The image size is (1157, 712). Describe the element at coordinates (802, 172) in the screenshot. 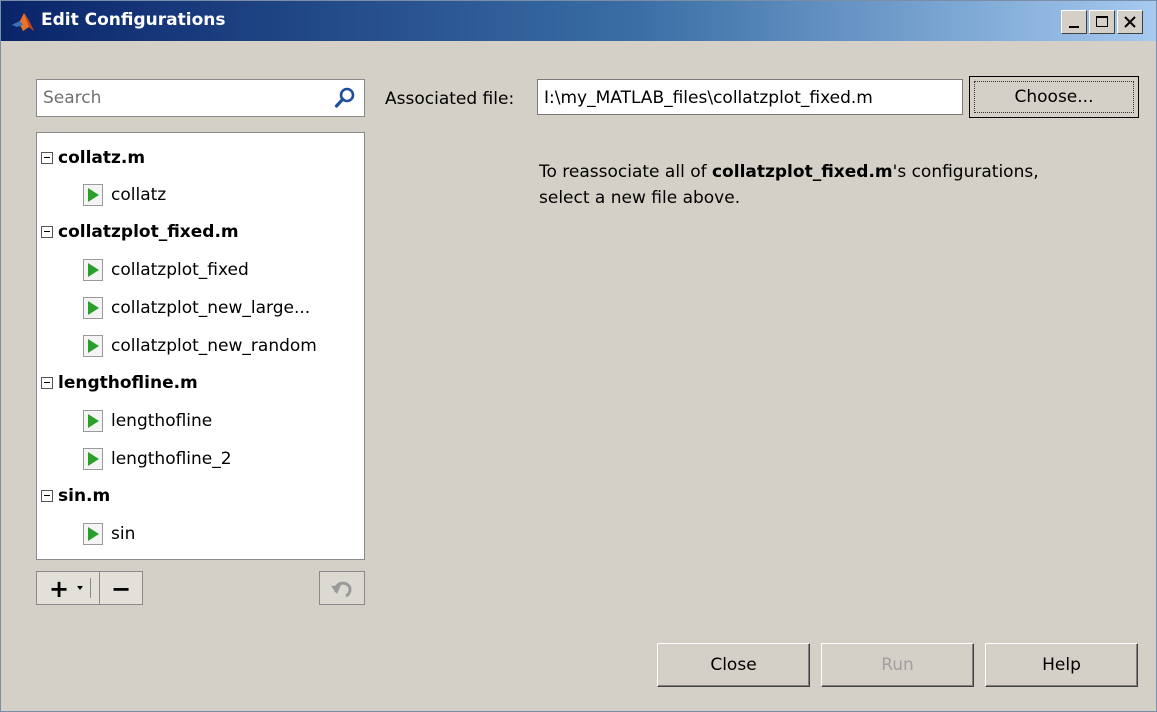

I see `info-filename: collatzplot_fixed.m` at that location.